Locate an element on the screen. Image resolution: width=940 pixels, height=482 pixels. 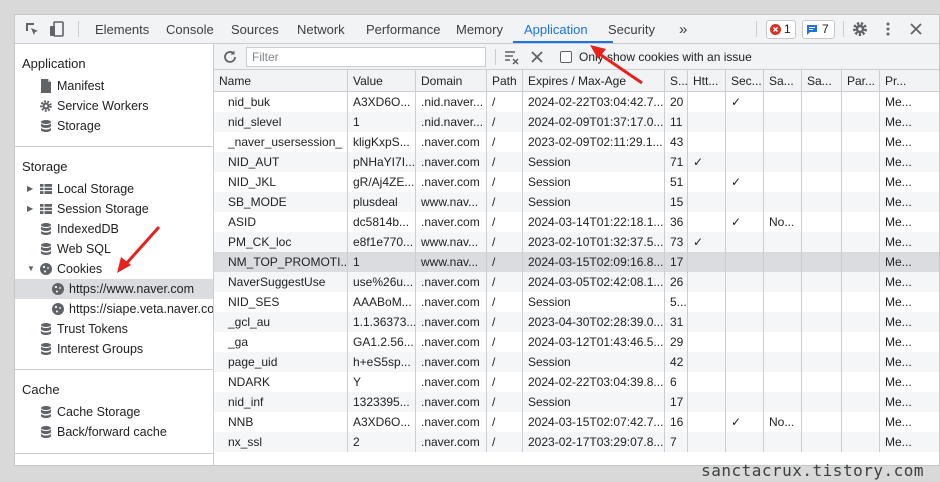
sidebar-item-cookies: ▼ Cookies is located at coordinates (114, 269).